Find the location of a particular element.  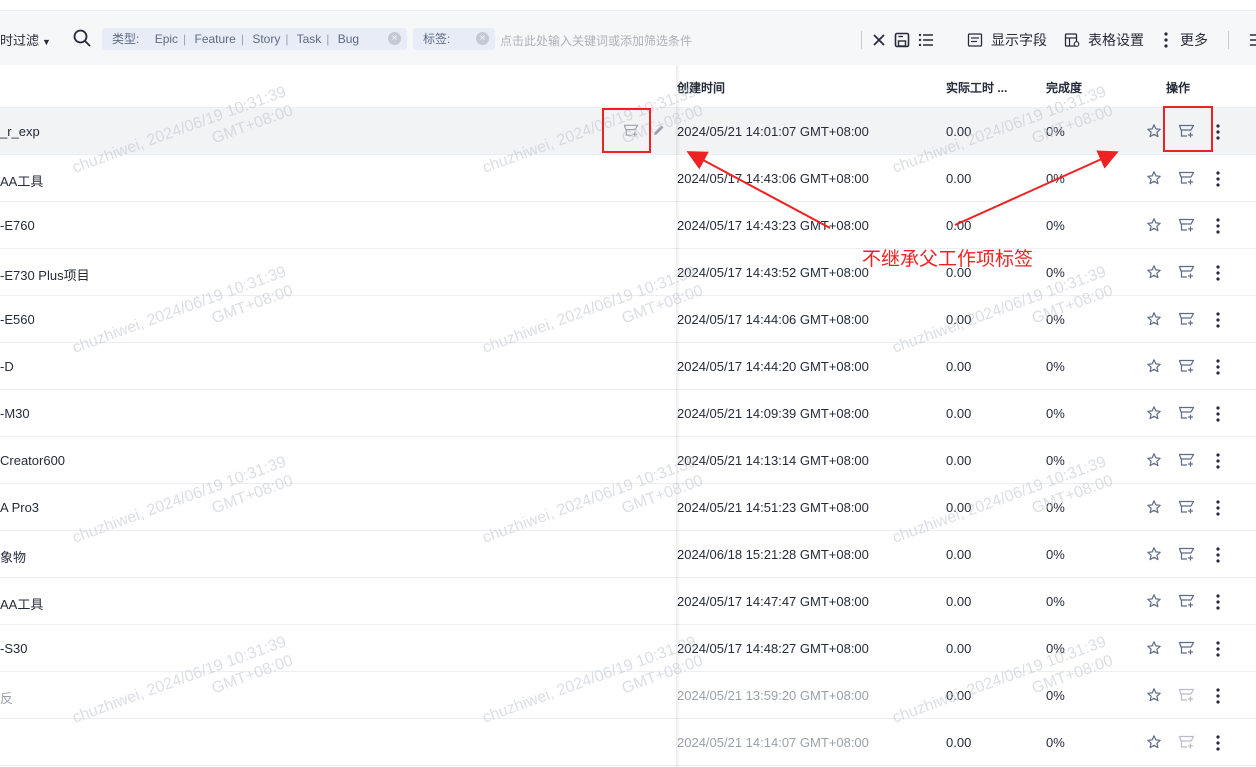

table-header: 创建时间 实际工时 ... 完成度 操作 is located at coordinates (628, 86).